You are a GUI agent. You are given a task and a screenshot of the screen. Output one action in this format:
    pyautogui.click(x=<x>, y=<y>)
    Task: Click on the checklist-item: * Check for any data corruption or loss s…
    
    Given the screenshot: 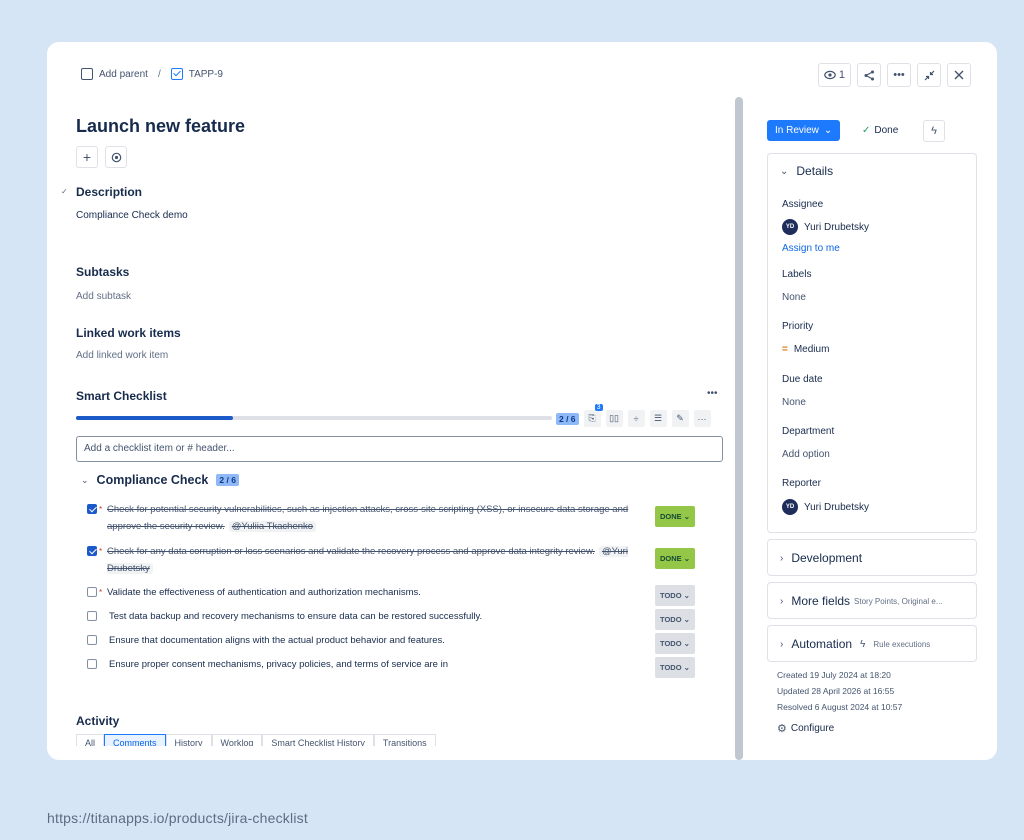 What is the action you would take?
    pyautogui.click(x=402, y=560)
    